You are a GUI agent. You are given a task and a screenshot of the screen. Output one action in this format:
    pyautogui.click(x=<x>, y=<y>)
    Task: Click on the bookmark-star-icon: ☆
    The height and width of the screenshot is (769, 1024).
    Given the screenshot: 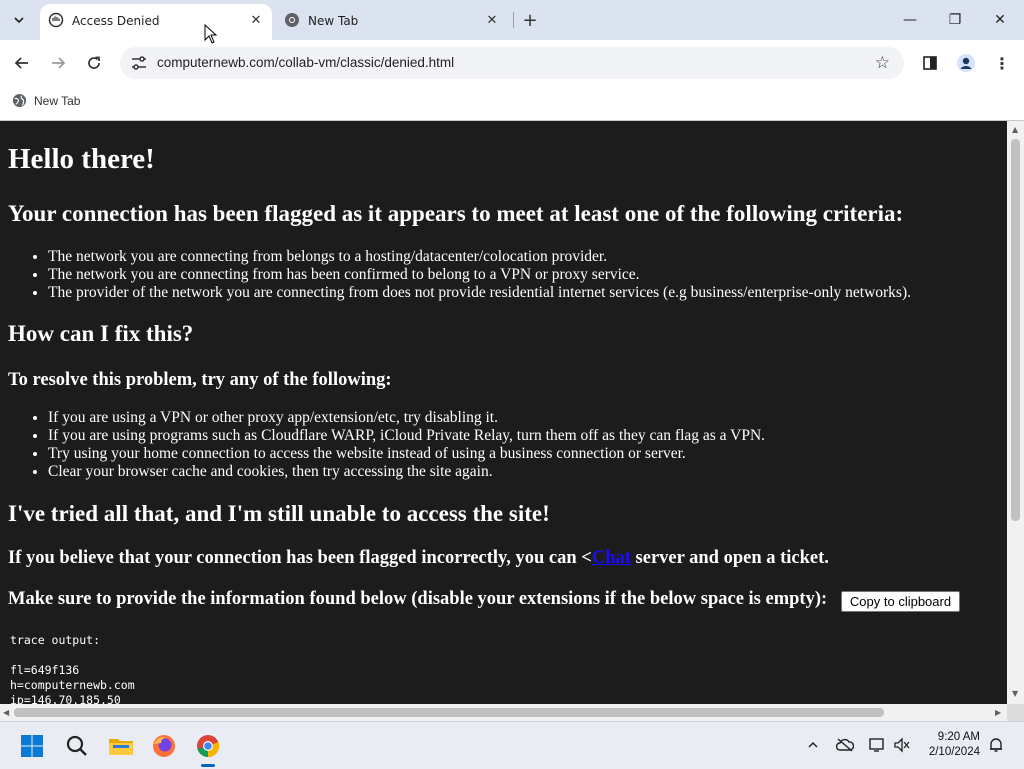 What is the action you would take?
    pyautogui.click(x=882, y=63)
    